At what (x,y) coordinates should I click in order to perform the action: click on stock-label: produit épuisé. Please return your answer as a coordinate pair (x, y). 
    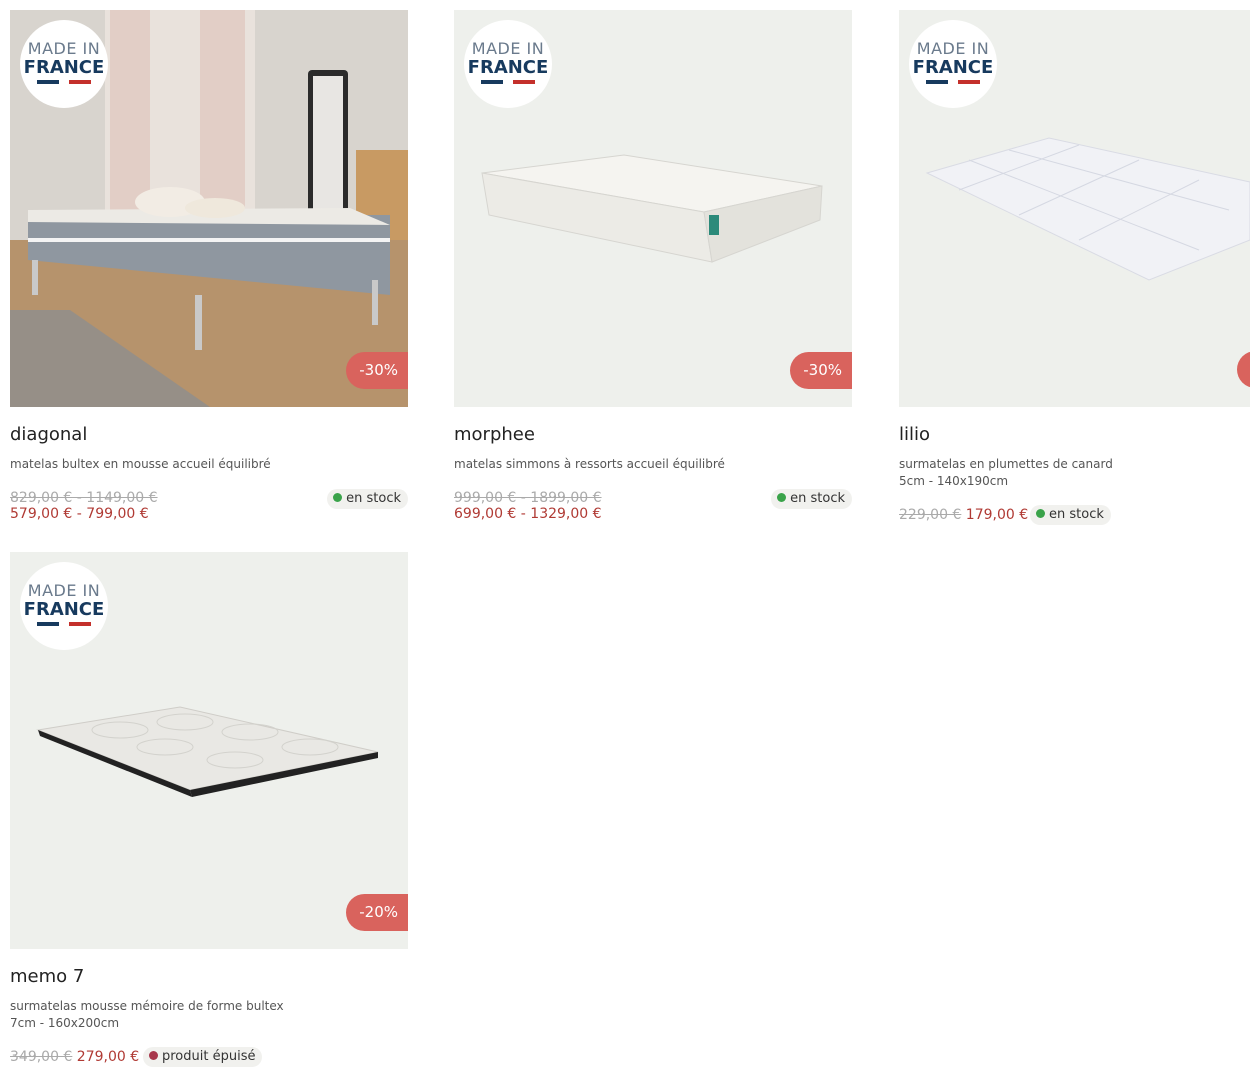
    Looking at the image, I should click on (209, 1056).